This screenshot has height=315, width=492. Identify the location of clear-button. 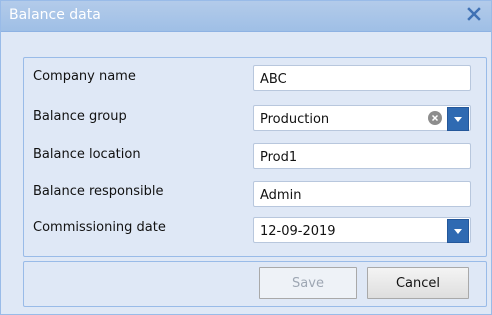
(435, 118).